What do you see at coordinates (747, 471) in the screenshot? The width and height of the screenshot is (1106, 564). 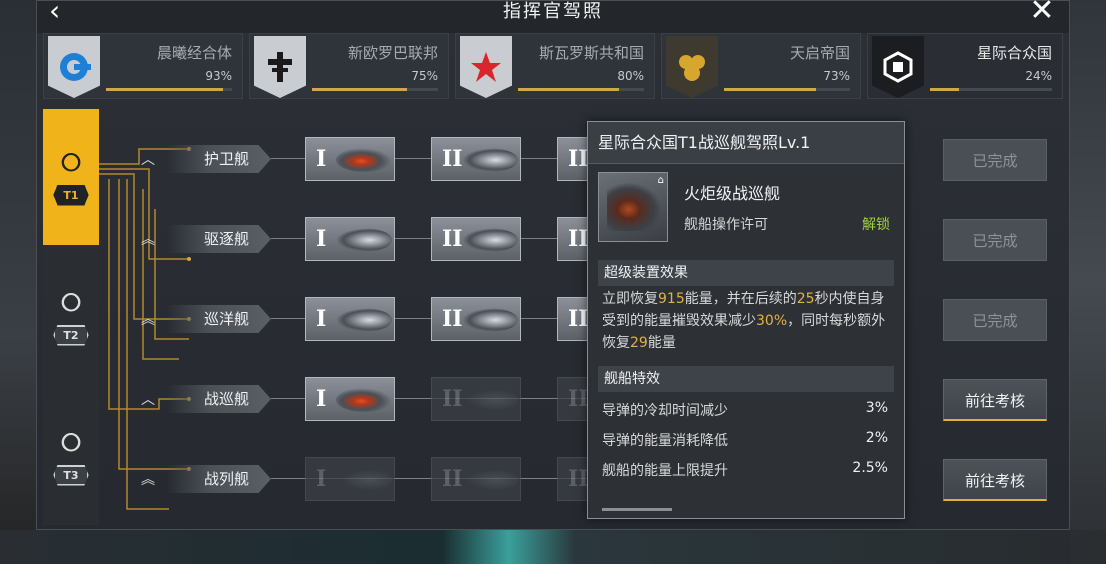 I see `trait-row: 舰船的能量上限提升 2.5%` at bounding box center [747, 471].